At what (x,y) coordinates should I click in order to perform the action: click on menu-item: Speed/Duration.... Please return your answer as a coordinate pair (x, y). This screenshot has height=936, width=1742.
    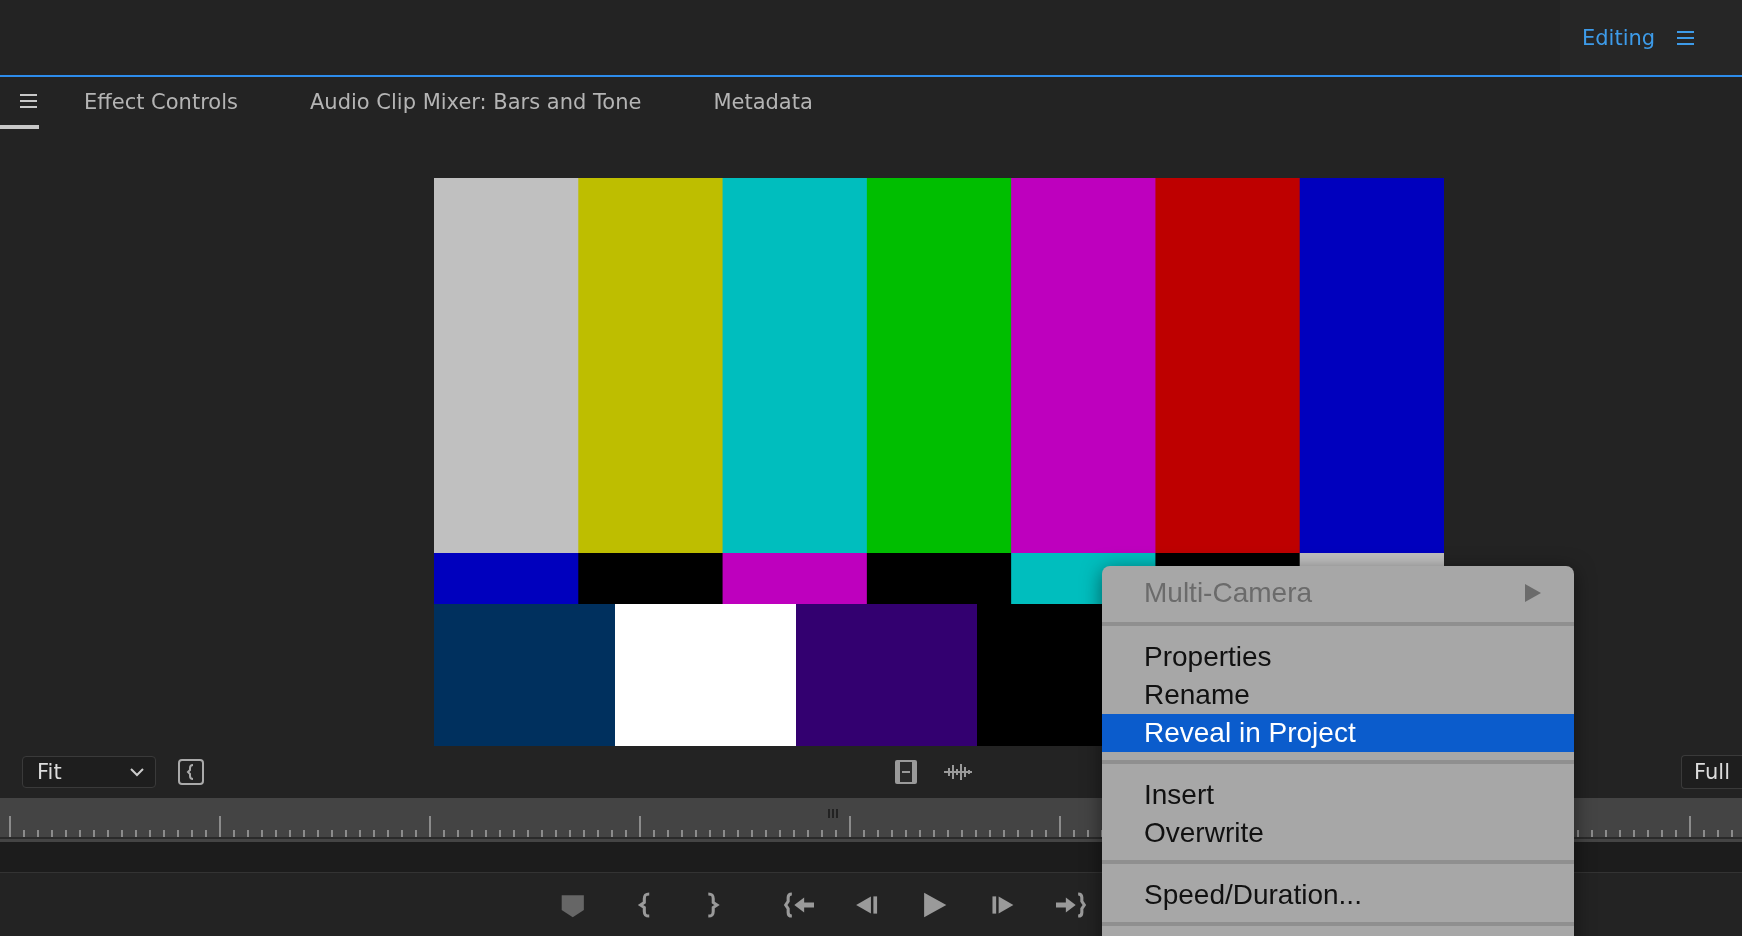
    Looking at the image, I should click on (1338, 895).